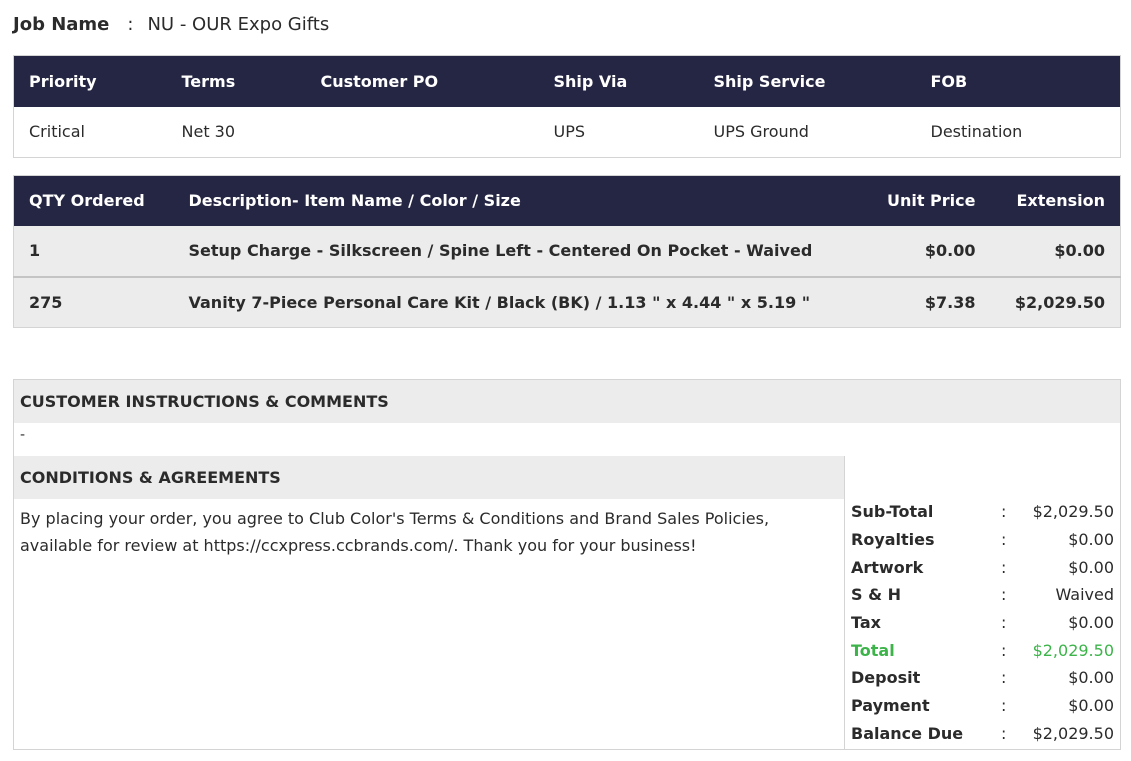  I want to click on artwork-row: Artwork : $0.00, so click(982, 567).